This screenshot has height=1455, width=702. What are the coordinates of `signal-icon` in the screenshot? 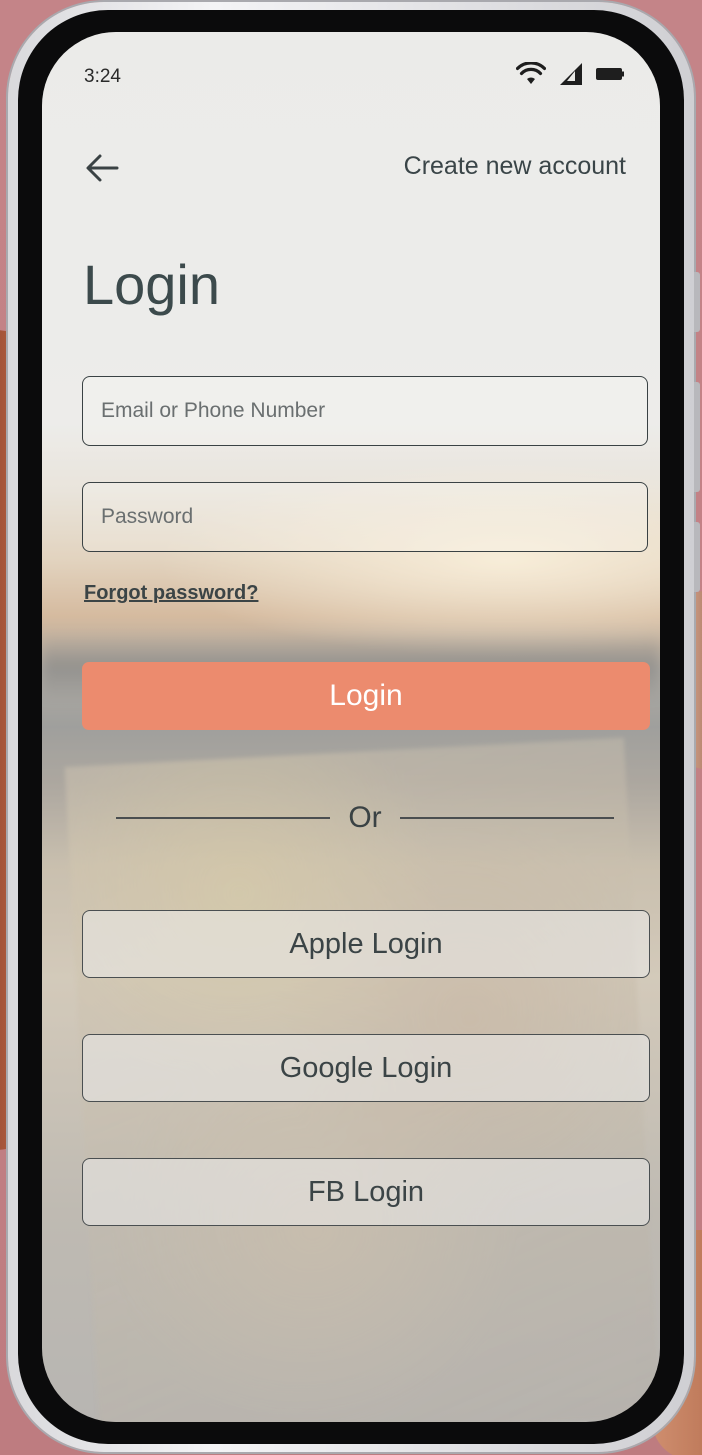 It's located at (571, 76).